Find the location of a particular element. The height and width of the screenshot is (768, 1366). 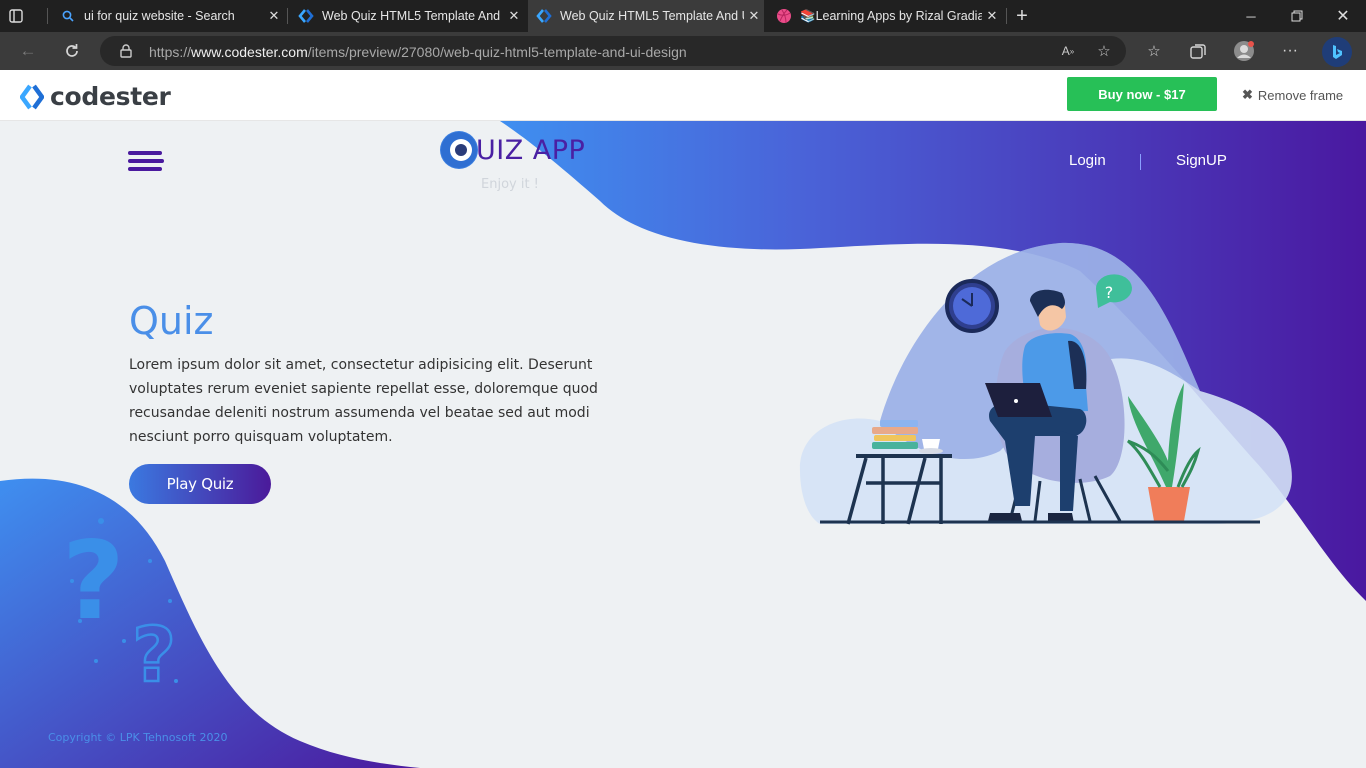

tab-title: ui for quiz website - Search is located at coordinates (159, 16).